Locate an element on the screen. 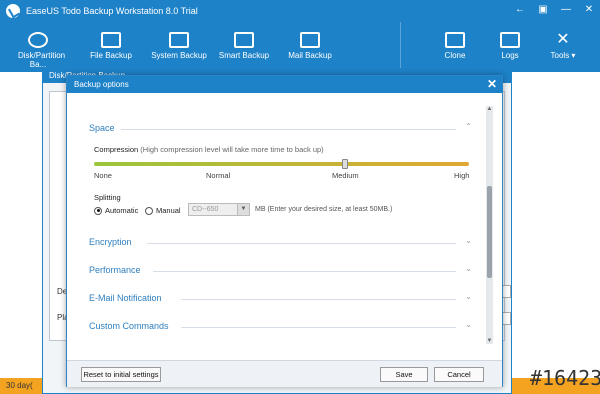  app-logo-icon is located at coordinates (13, 11).